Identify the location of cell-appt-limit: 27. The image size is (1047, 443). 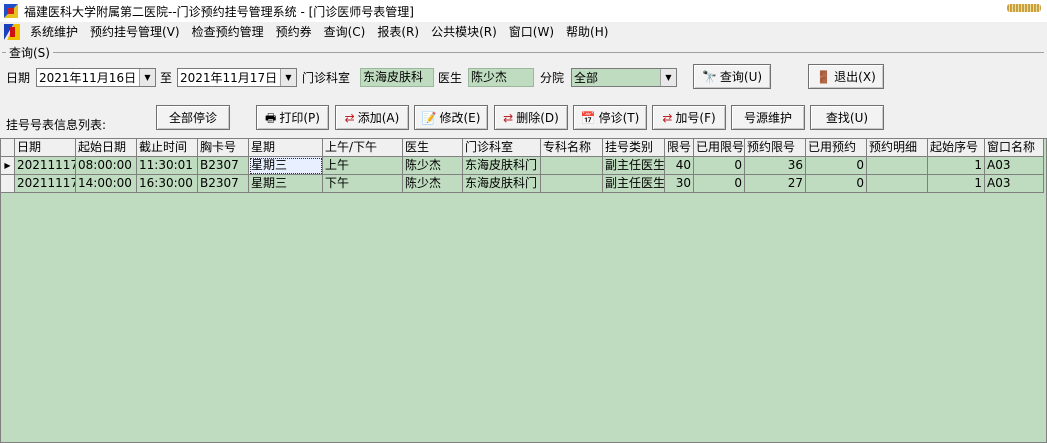
(775, 184).